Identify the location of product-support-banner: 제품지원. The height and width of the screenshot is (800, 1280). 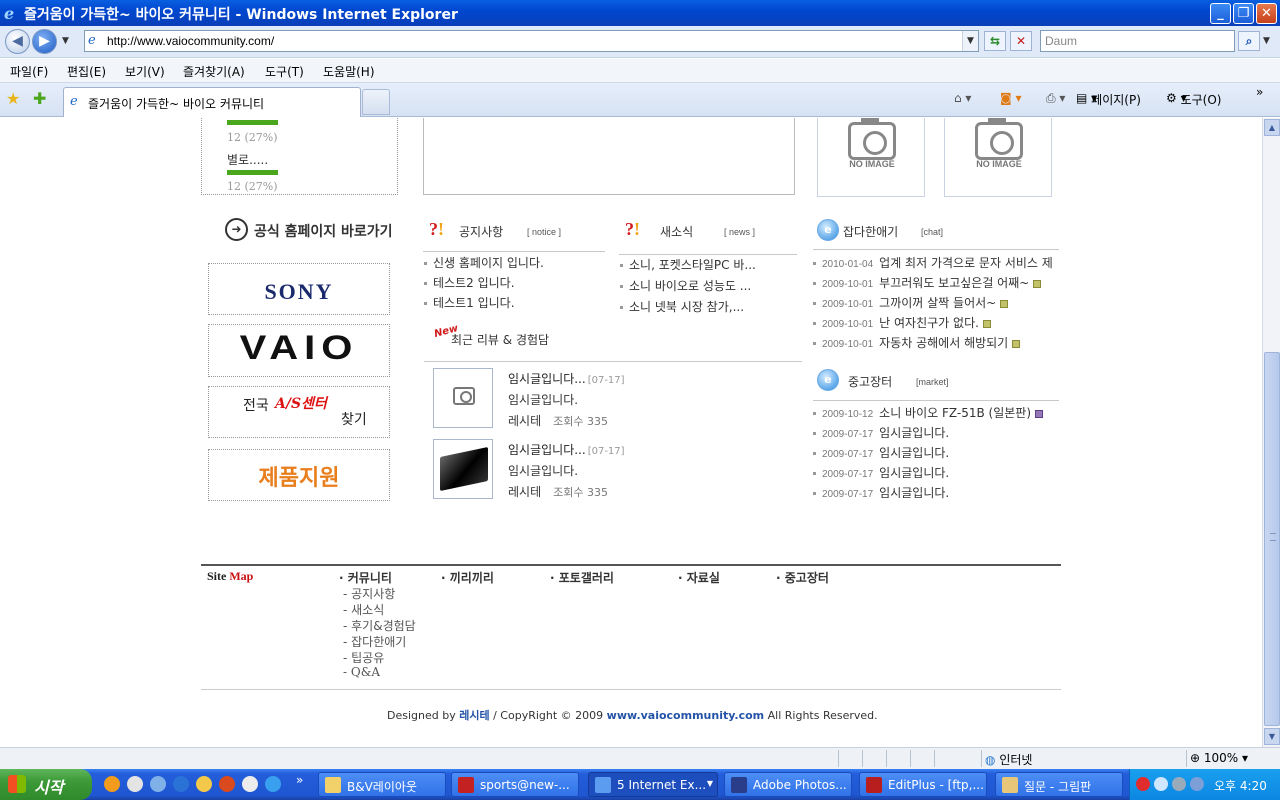
(299, 475).